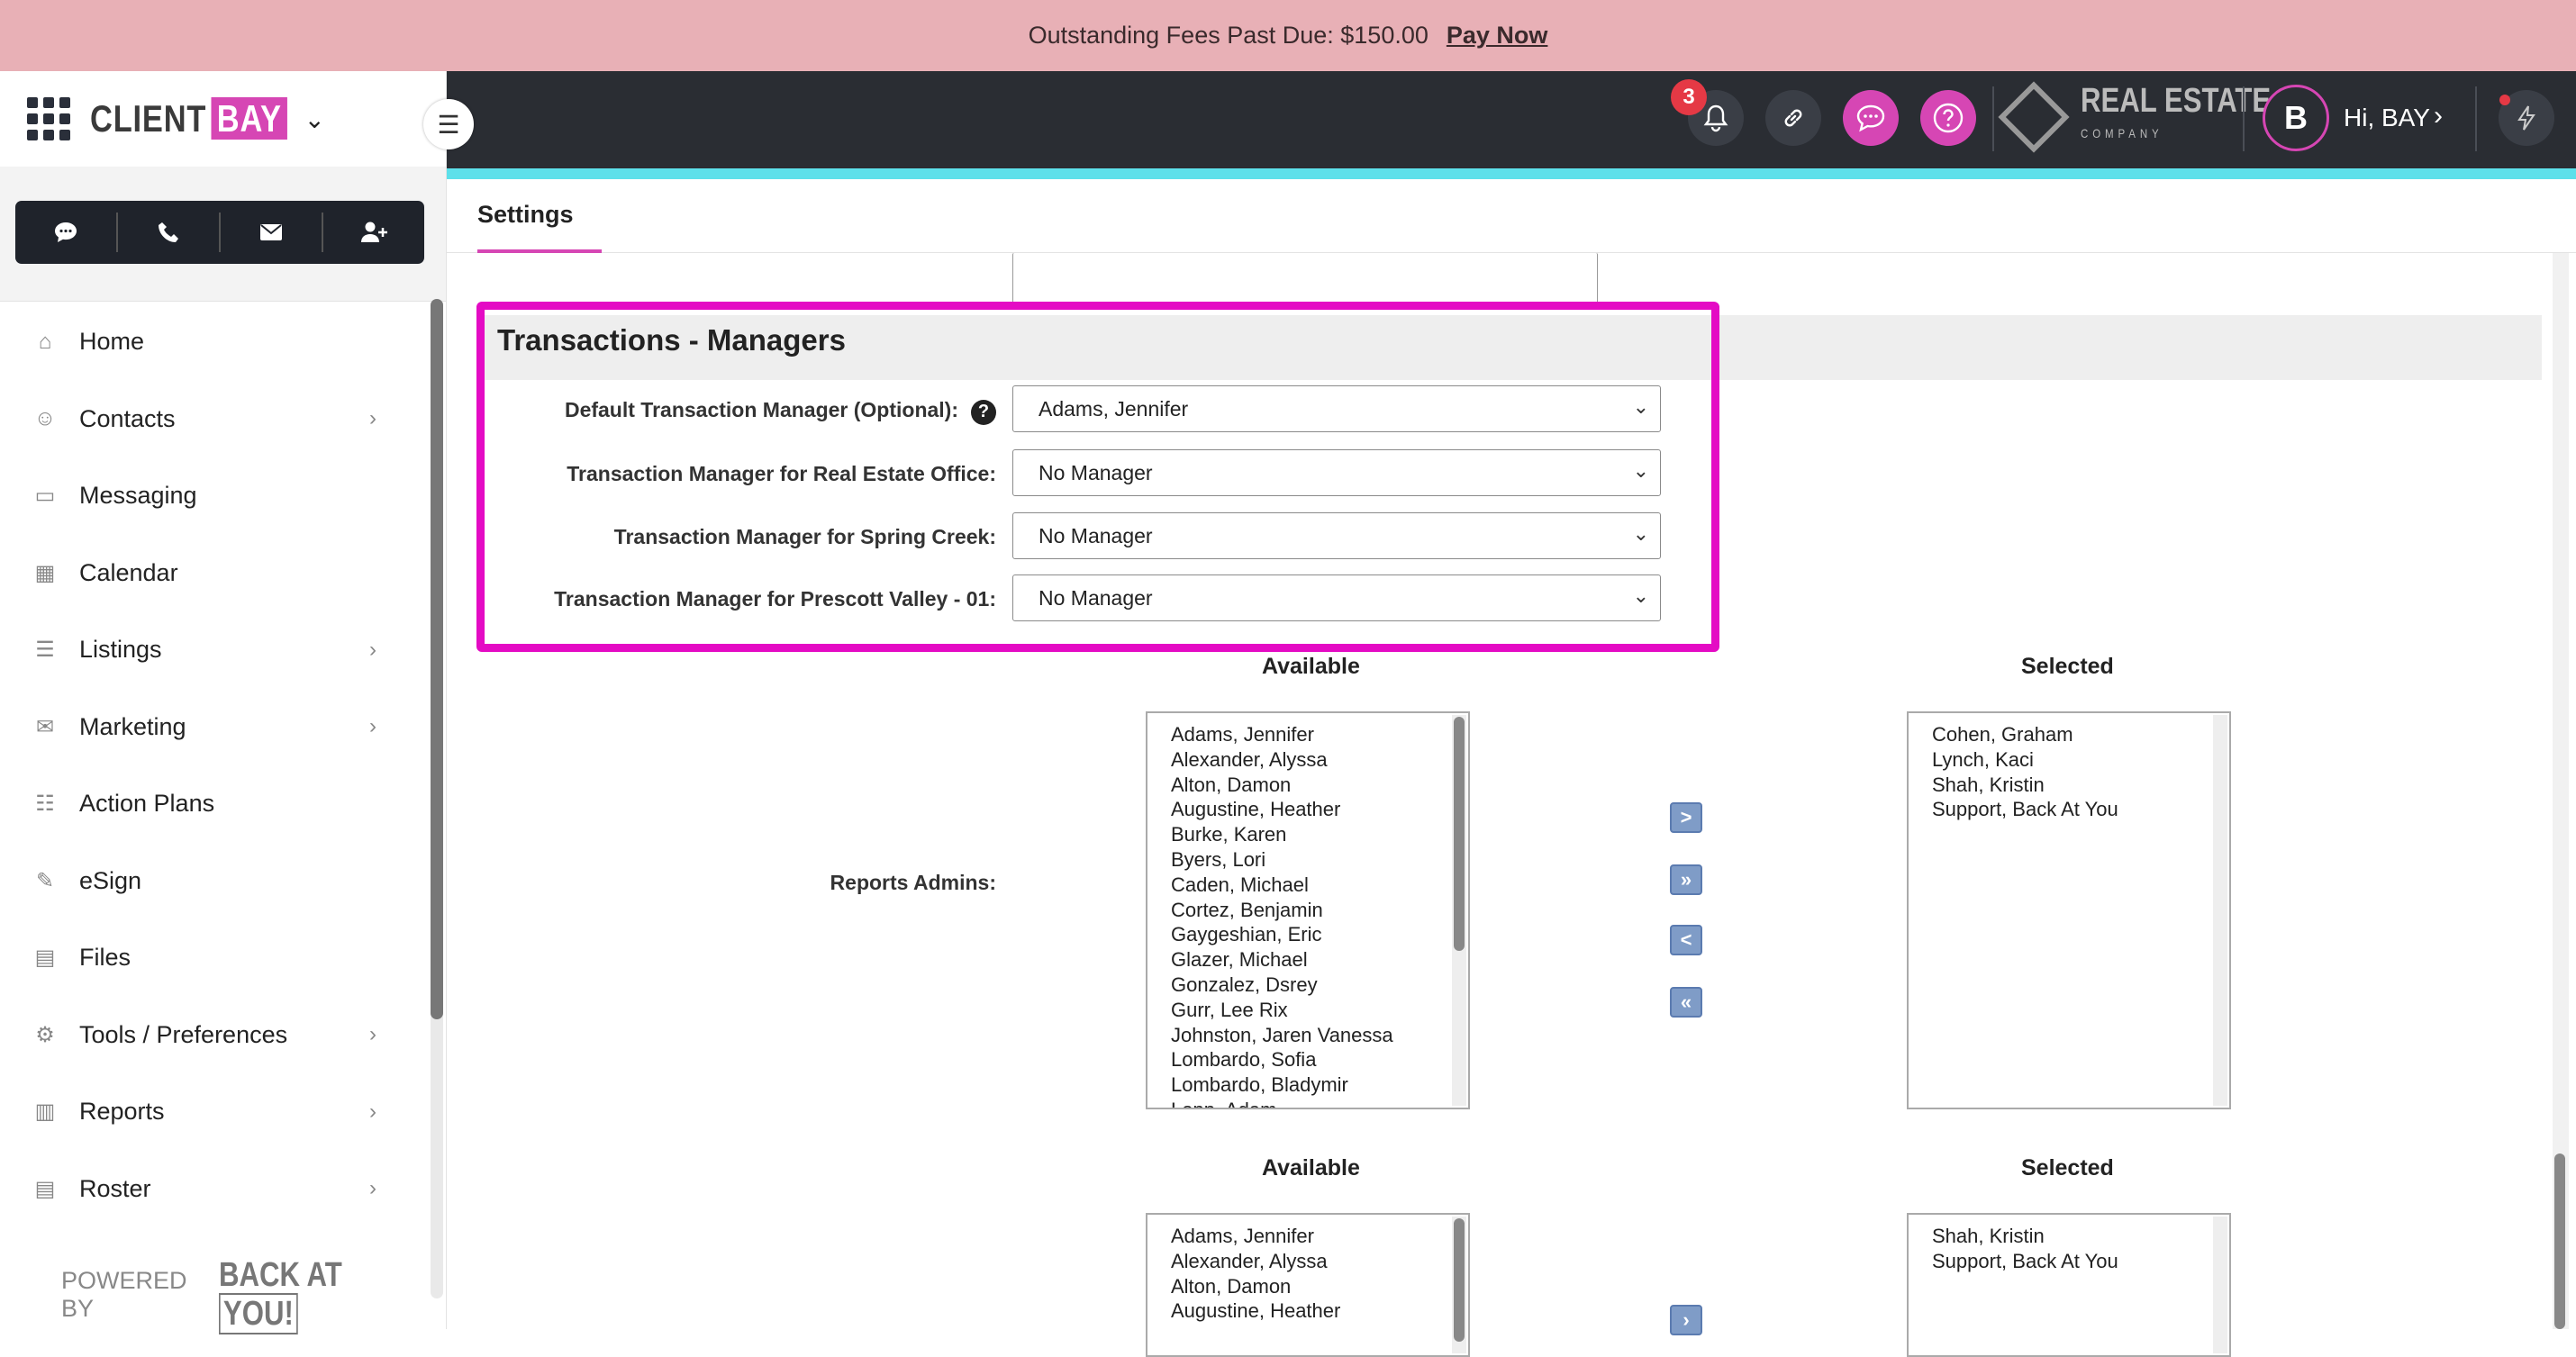  I want to click on list-option: Cortez, Benjamin, so click(1308, 910).